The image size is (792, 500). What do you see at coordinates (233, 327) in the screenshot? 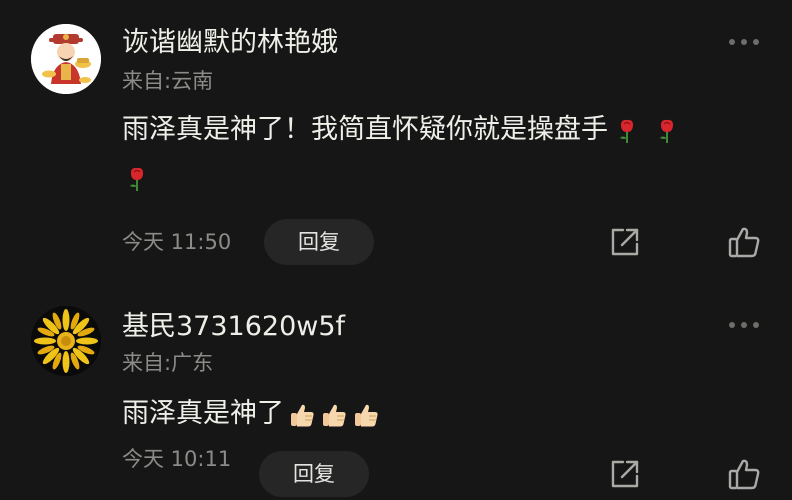
I see `username: 基民3731620w5f` at bounding box center [233, 327].